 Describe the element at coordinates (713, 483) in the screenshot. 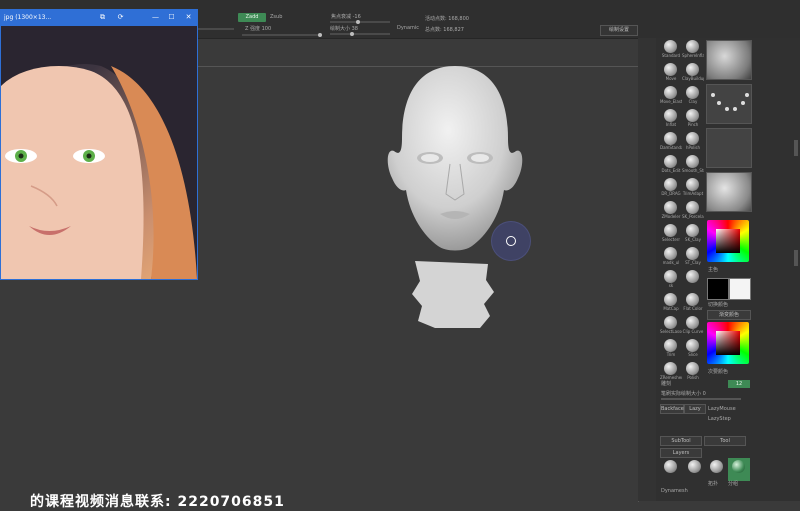

I see `topology-label: 拓扑` at that location.